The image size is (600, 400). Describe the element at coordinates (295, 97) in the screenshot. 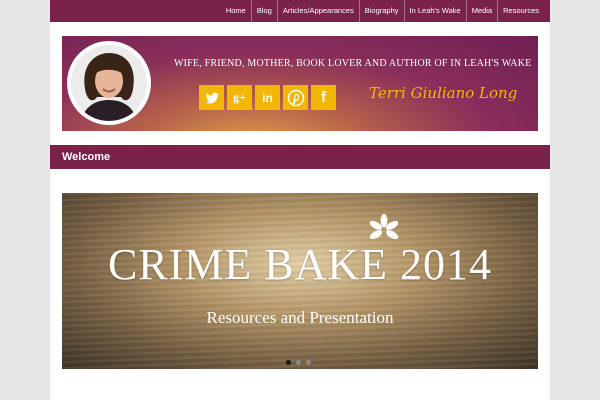

I see `pinterest-icon` at that location.